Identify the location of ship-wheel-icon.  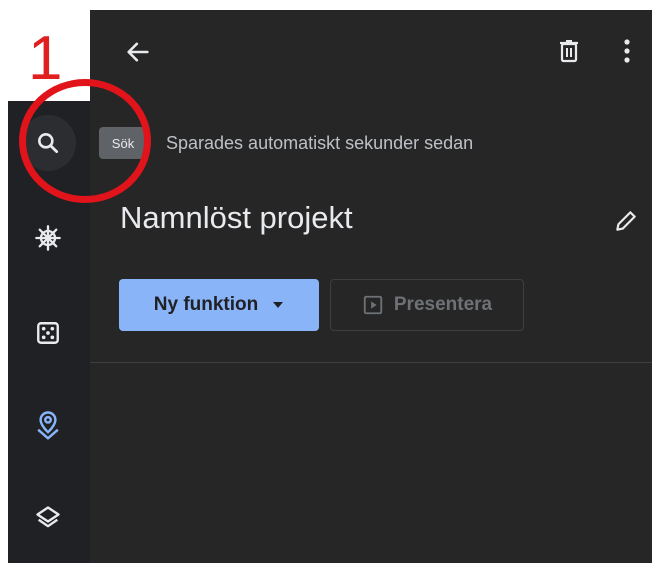
(48, 238).